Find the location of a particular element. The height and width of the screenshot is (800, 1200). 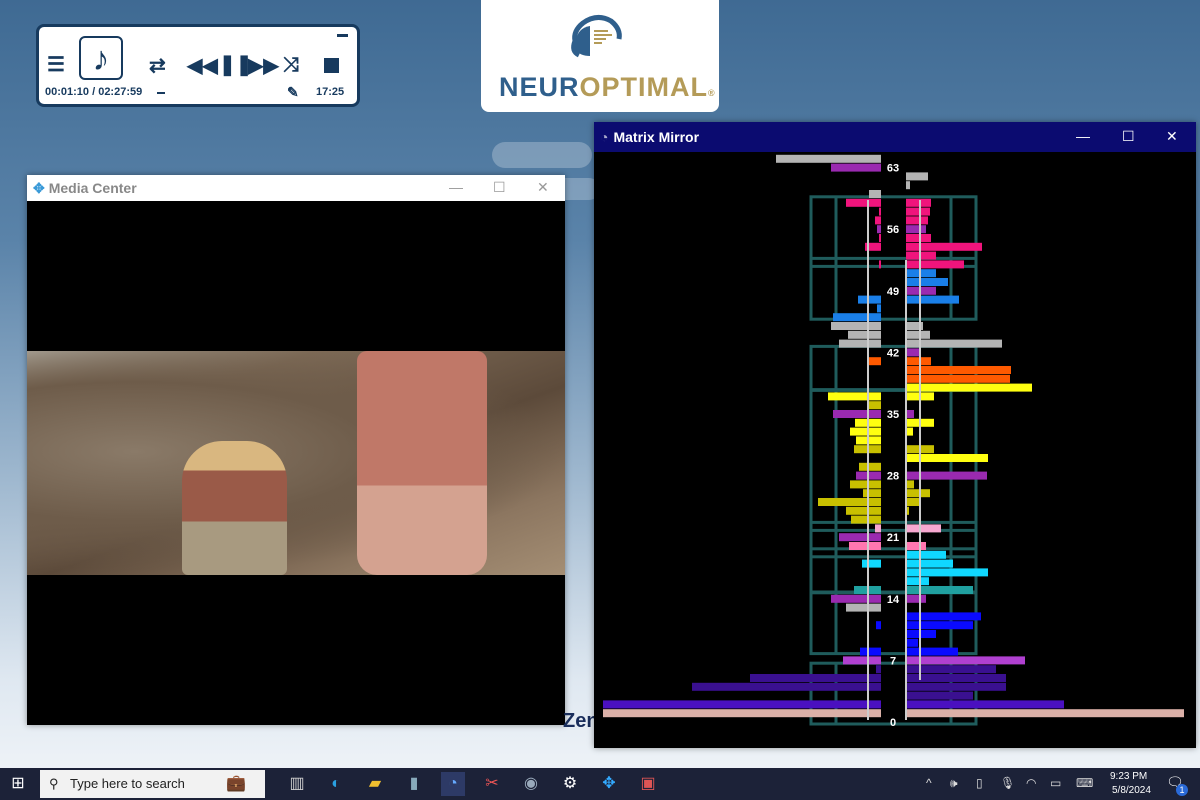

clock-time: 9:23 PM is located at coordinates (1128, 776).